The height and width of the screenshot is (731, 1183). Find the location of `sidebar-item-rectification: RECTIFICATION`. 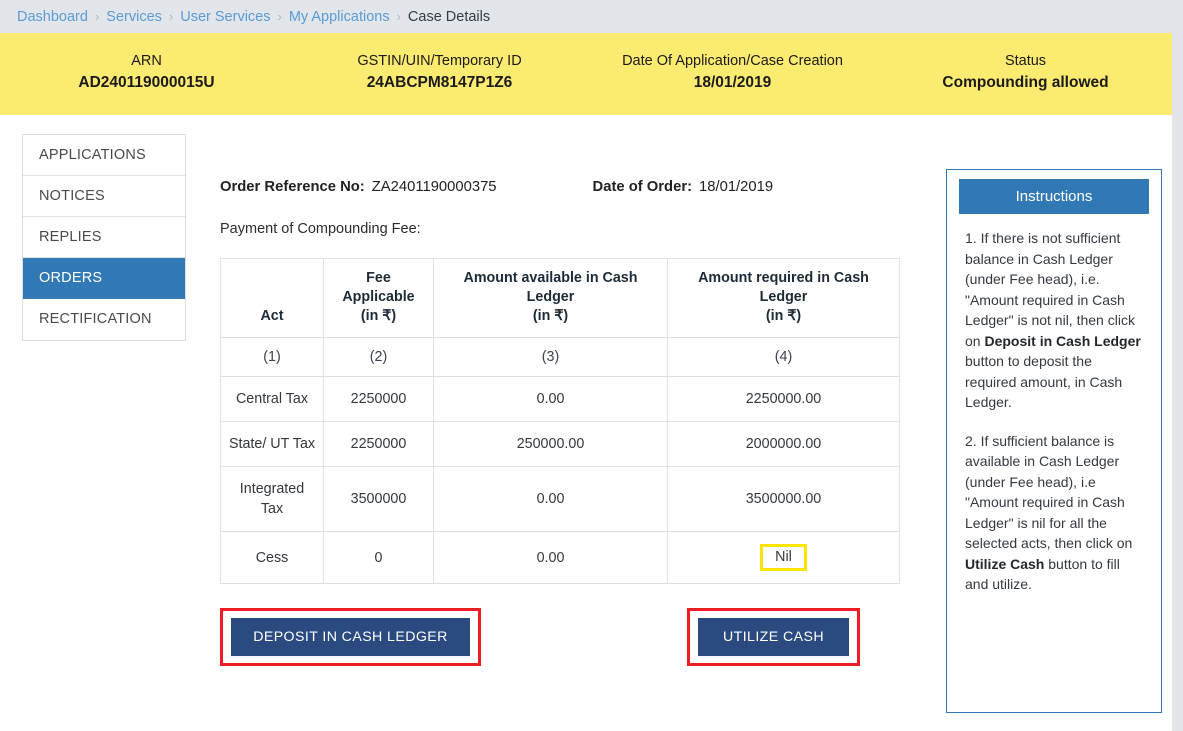

sidebar-item-rectification: RECTIFICATION is located at coordinates (104, 319).